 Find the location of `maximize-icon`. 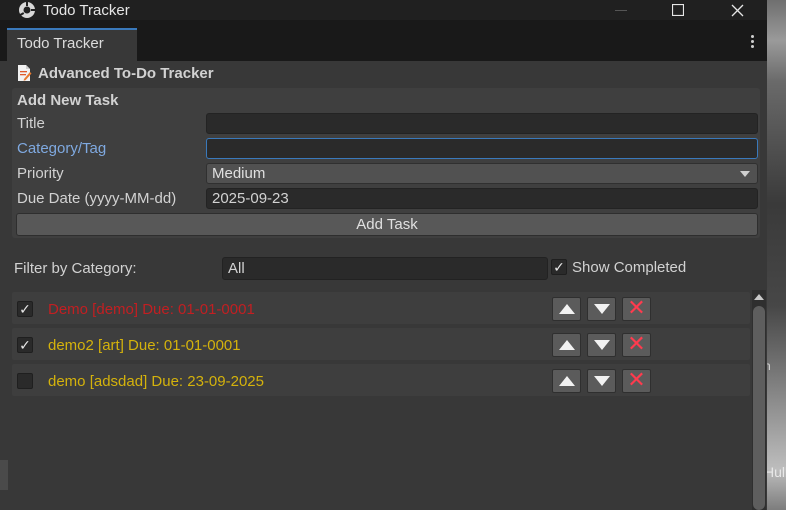

maximize-icon is located at coordinates (678, 10).